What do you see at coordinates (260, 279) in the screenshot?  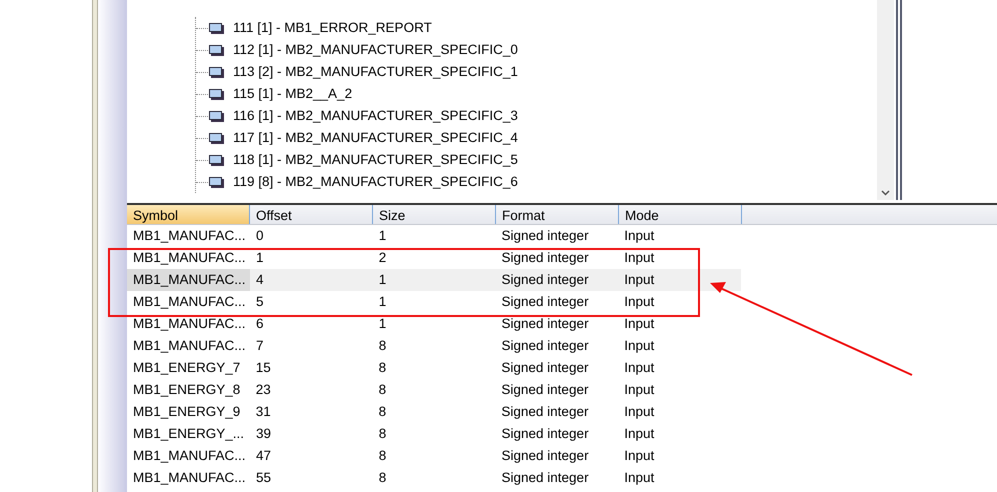 I see `table-cell-text: 4` at bounding box center [260, 279].